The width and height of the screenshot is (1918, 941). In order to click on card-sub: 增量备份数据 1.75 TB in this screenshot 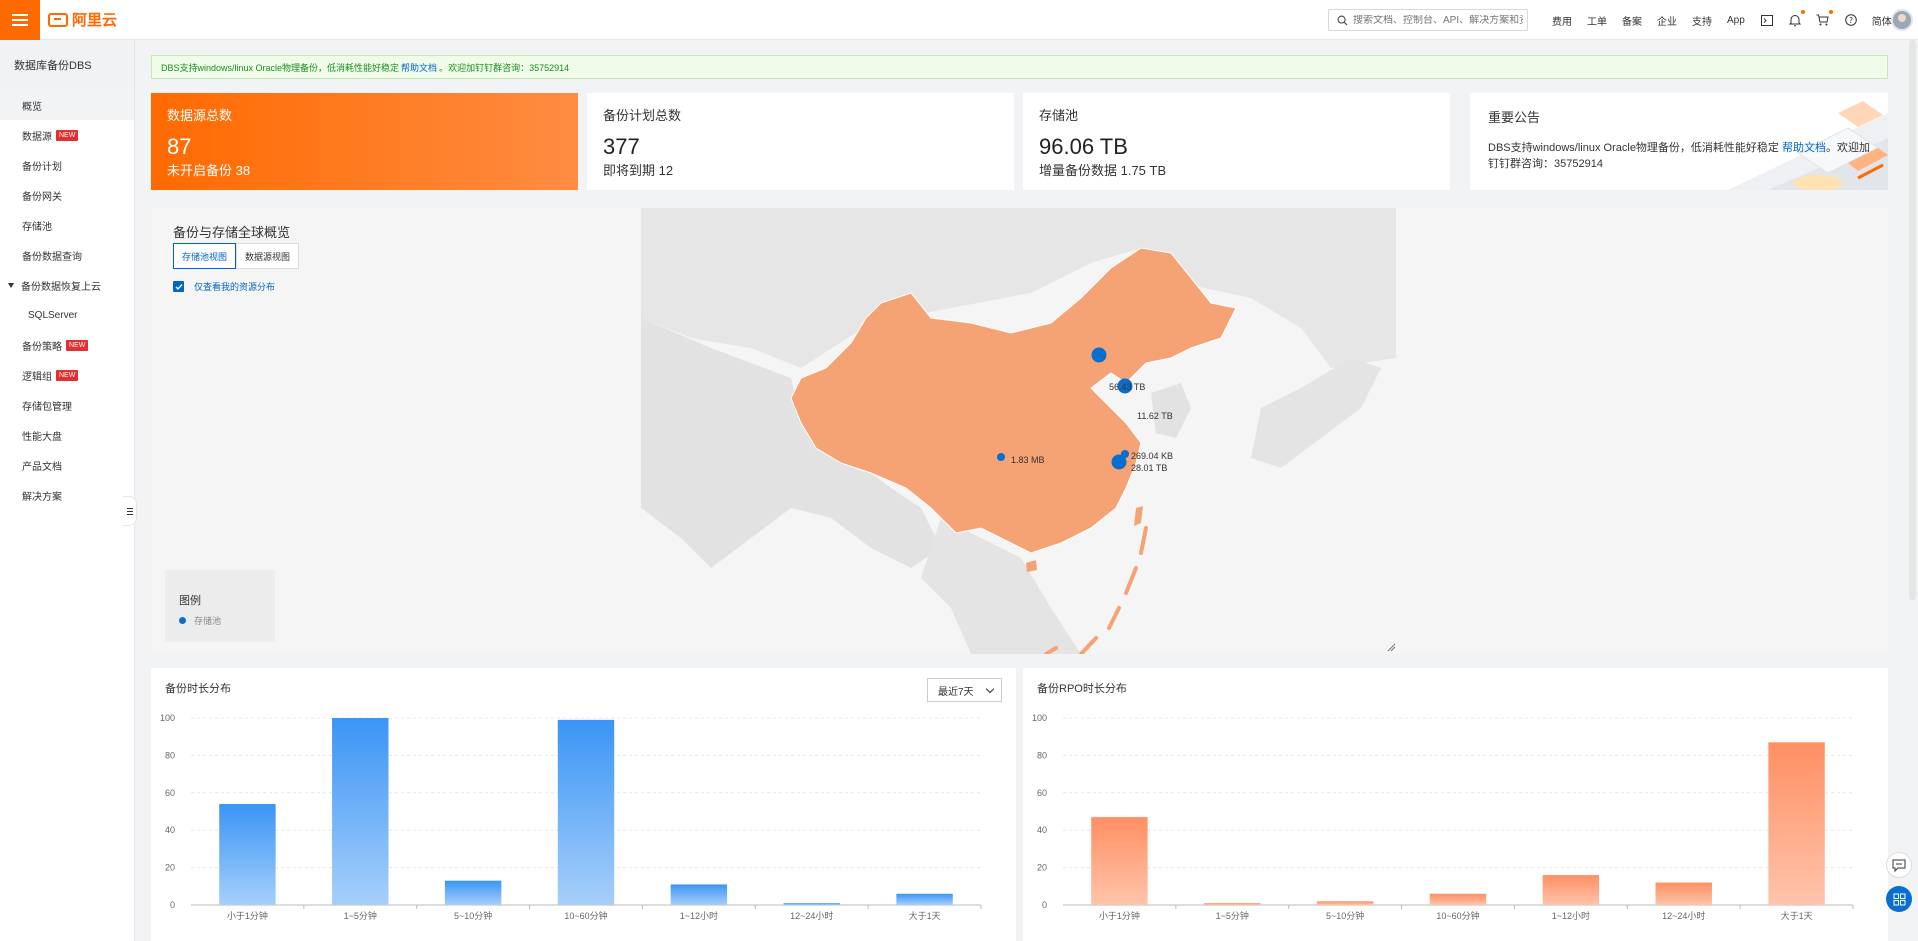, I will do `click(1103, 170)`.